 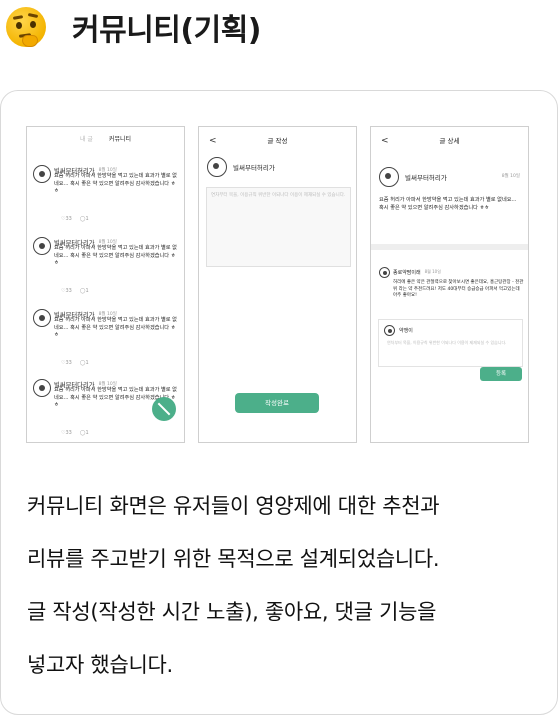 What do you see at coordinates (510, 176) in the screenshot?
I see `post-date: 8월 10일` at bounding box center [510, 176].